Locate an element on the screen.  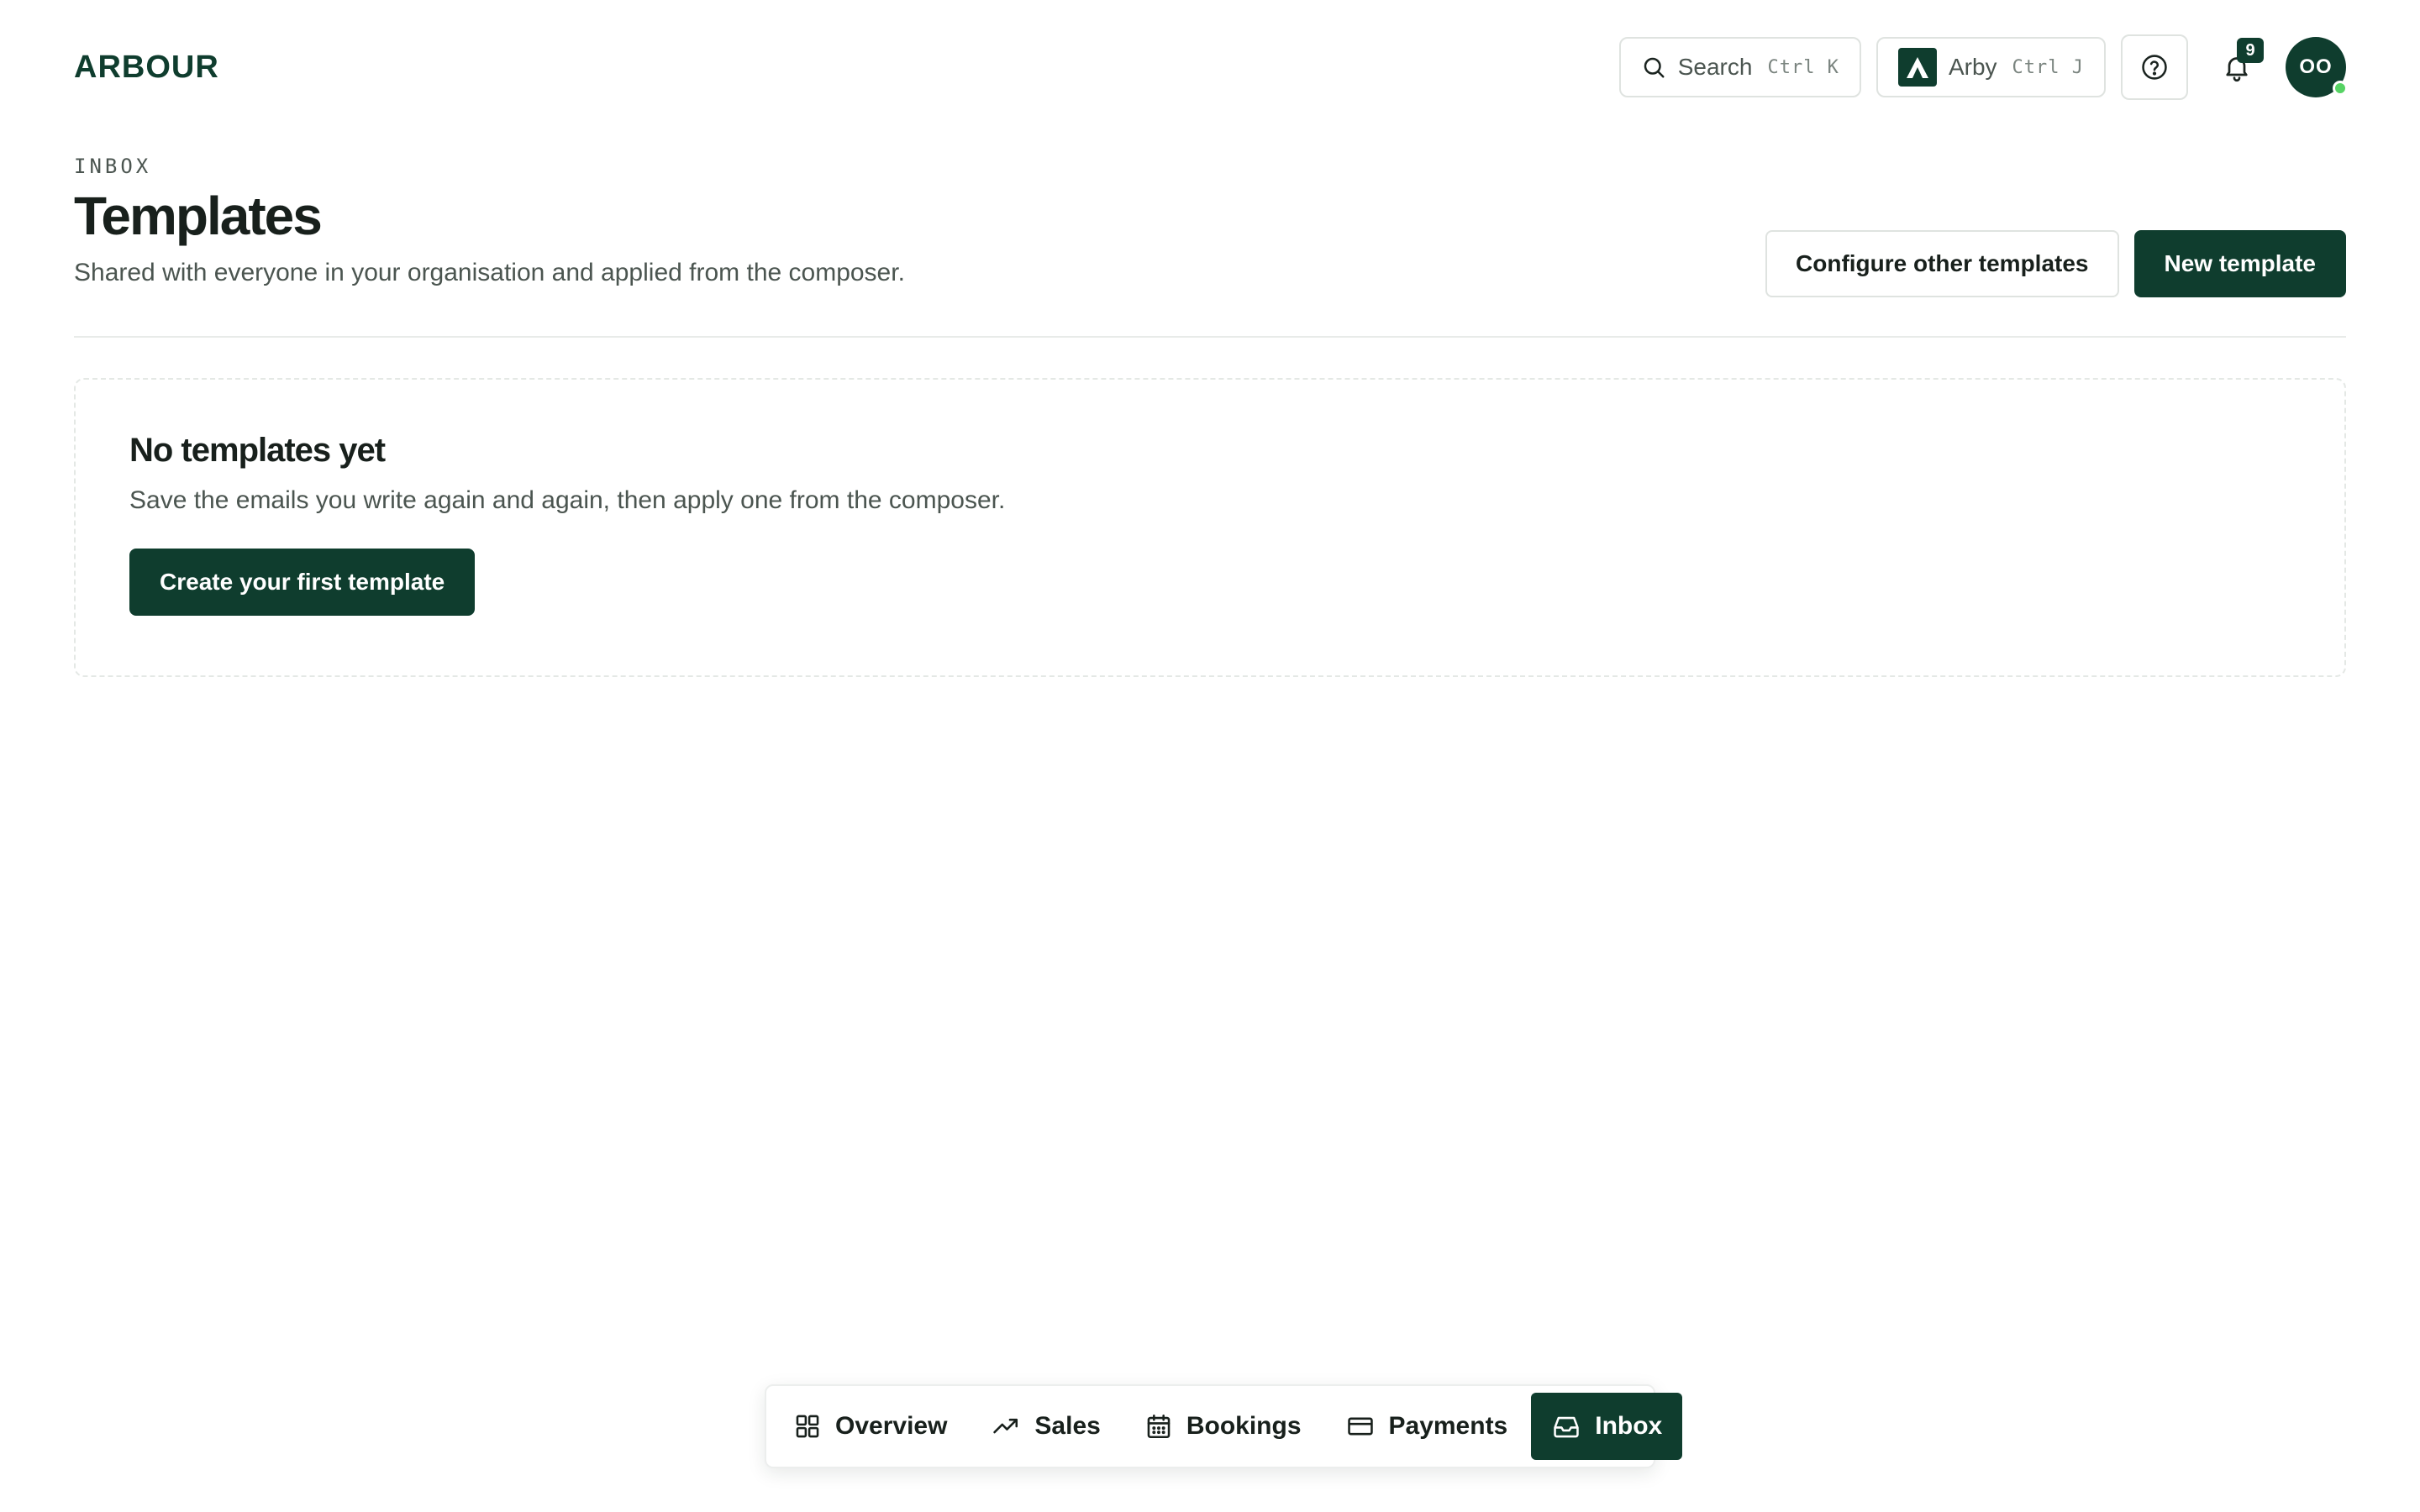
nav-item-label: Payments is located at coordinates (1448, 1426).